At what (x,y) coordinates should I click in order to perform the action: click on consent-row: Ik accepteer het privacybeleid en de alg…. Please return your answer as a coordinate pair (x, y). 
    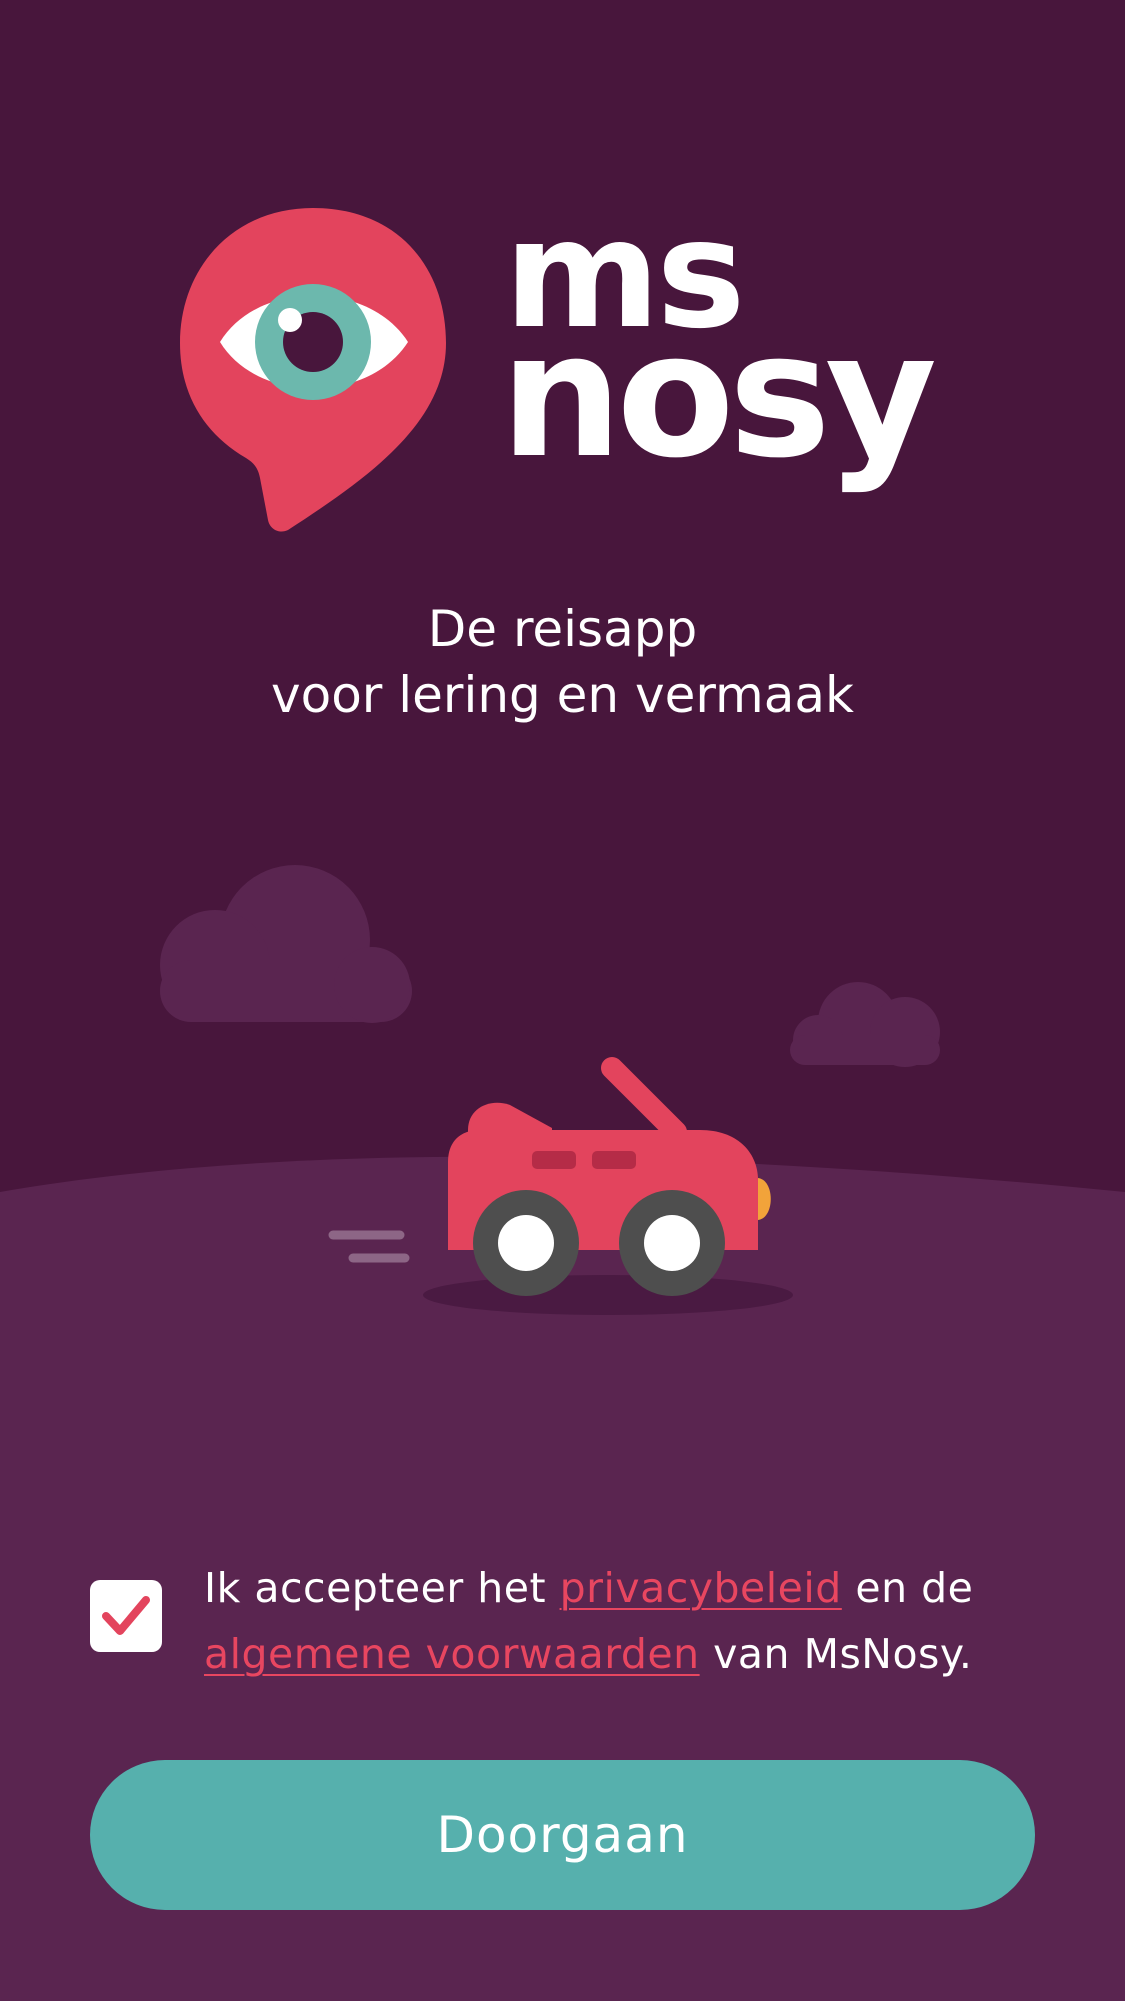
    Looking at the image, I should click on (570, 1625).